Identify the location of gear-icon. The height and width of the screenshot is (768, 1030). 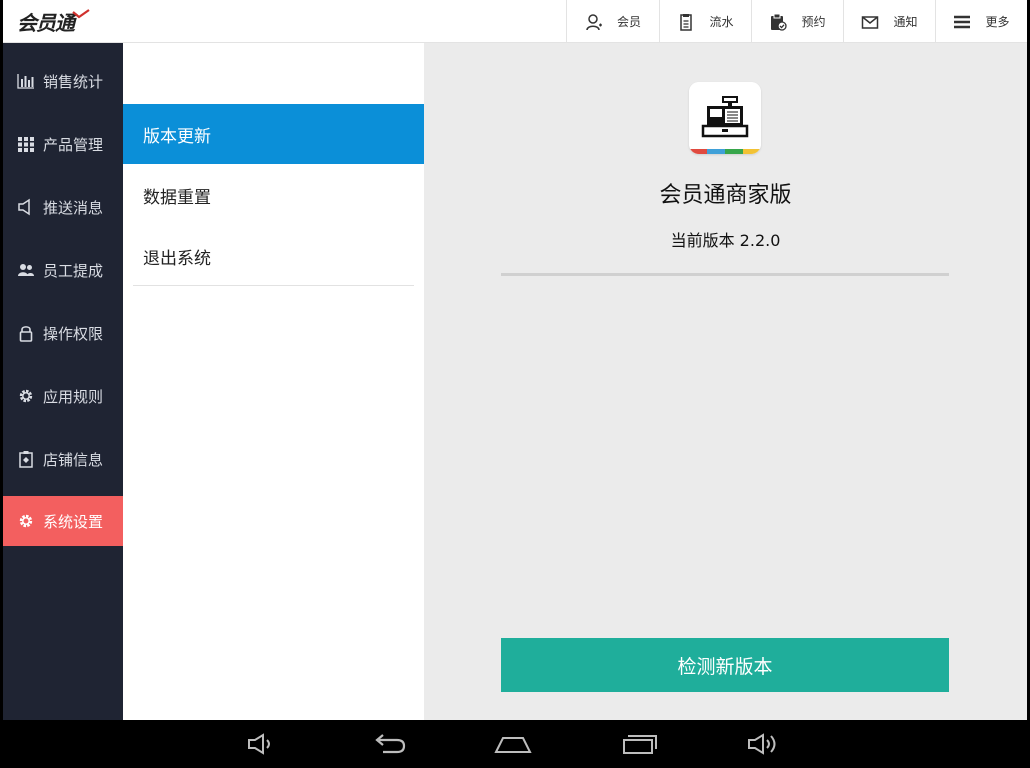
(26, 396).